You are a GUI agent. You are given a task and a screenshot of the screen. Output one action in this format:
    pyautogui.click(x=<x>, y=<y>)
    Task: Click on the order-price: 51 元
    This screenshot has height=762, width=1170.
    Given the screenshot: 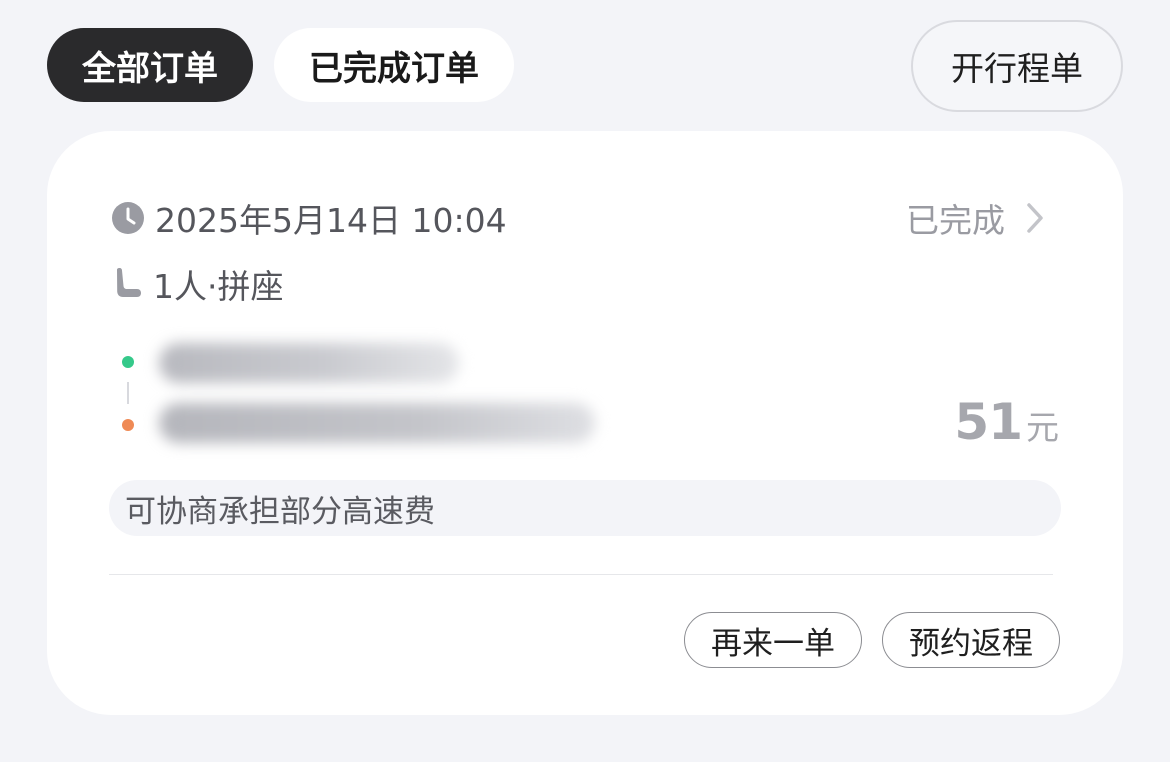 What is the action you would take?
    pyautogui.click(x=1006, y=422)
    